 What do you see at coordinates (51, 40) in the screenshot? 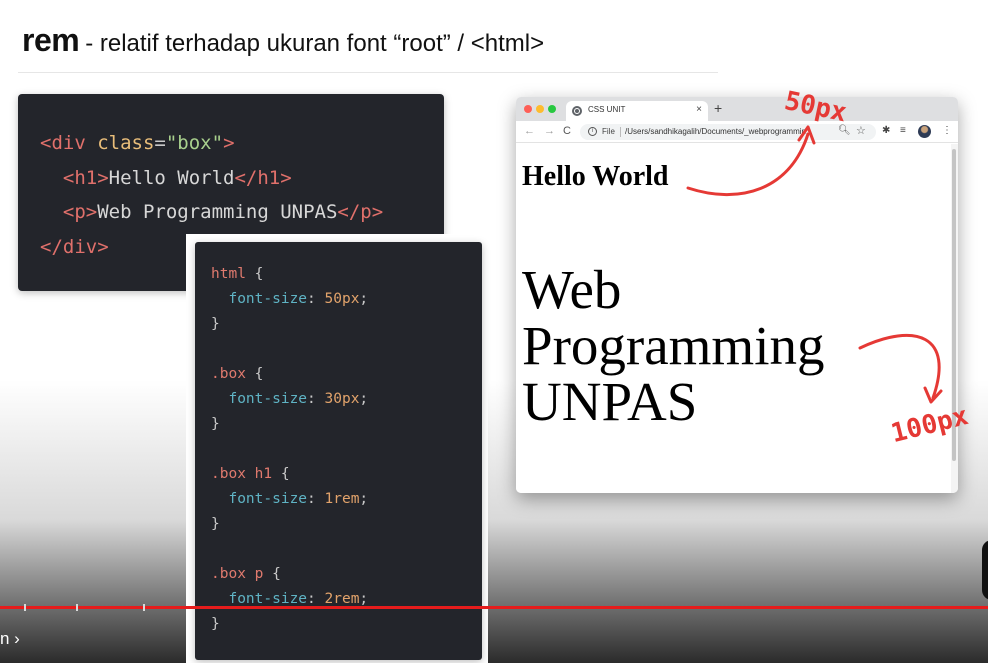
I see `title-keyword: rem` at bounding box center [51, 40].